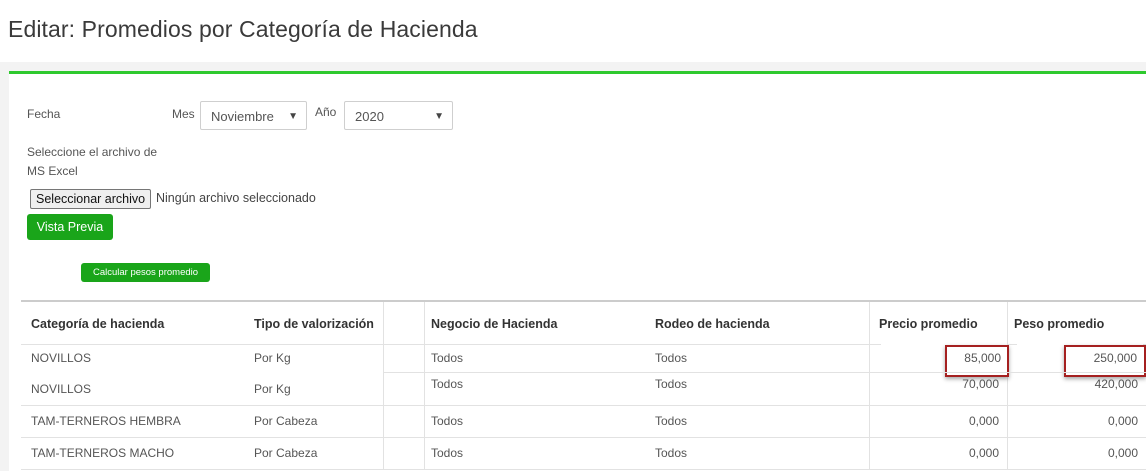 The height and width of the screenshot is (471, 1146). Describe the element at coordinates (91, 199) in the screenshot. I see `select-file-button: Seleccionar archivo` at that location.